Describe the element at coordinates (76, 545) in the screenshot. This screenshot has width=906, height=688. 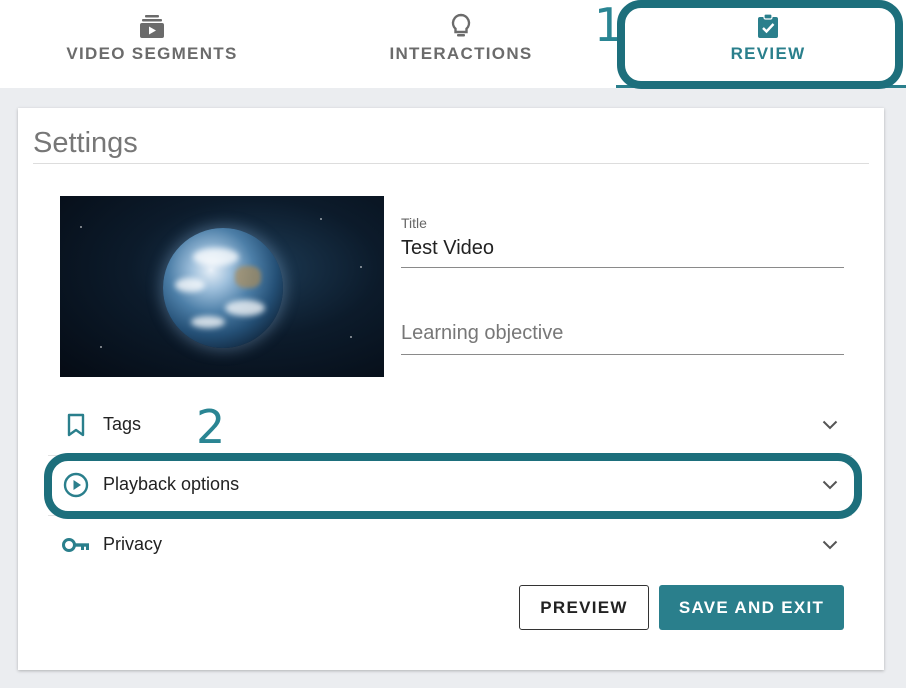
I see `key-icon` at that location.